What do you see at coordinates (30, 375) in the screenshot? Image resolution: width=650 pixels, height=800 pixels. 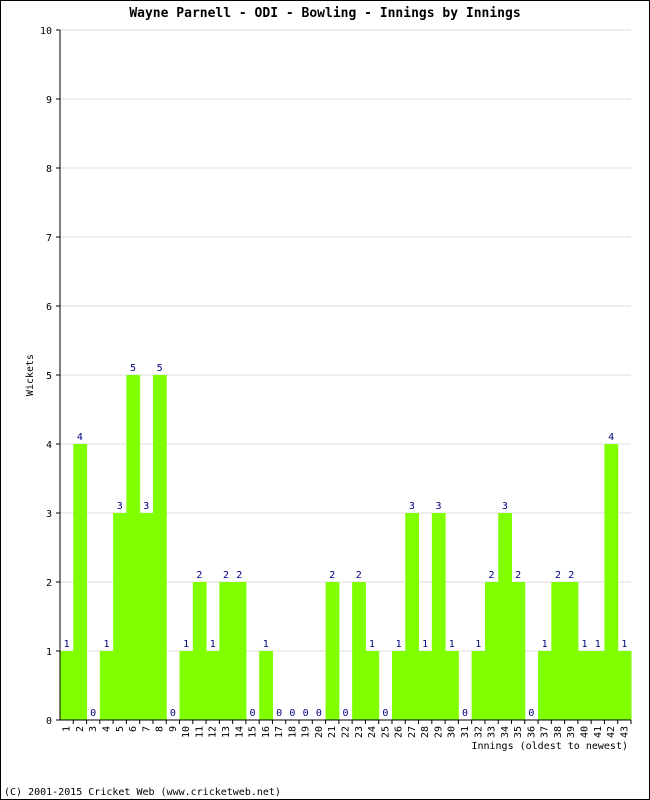 I see `y-axis-label: Wickets` at bounding box center [30, 375].